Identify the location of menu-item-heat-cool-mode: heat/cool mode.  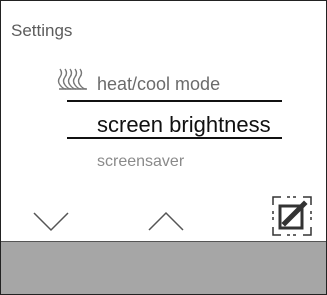
(158, 84).